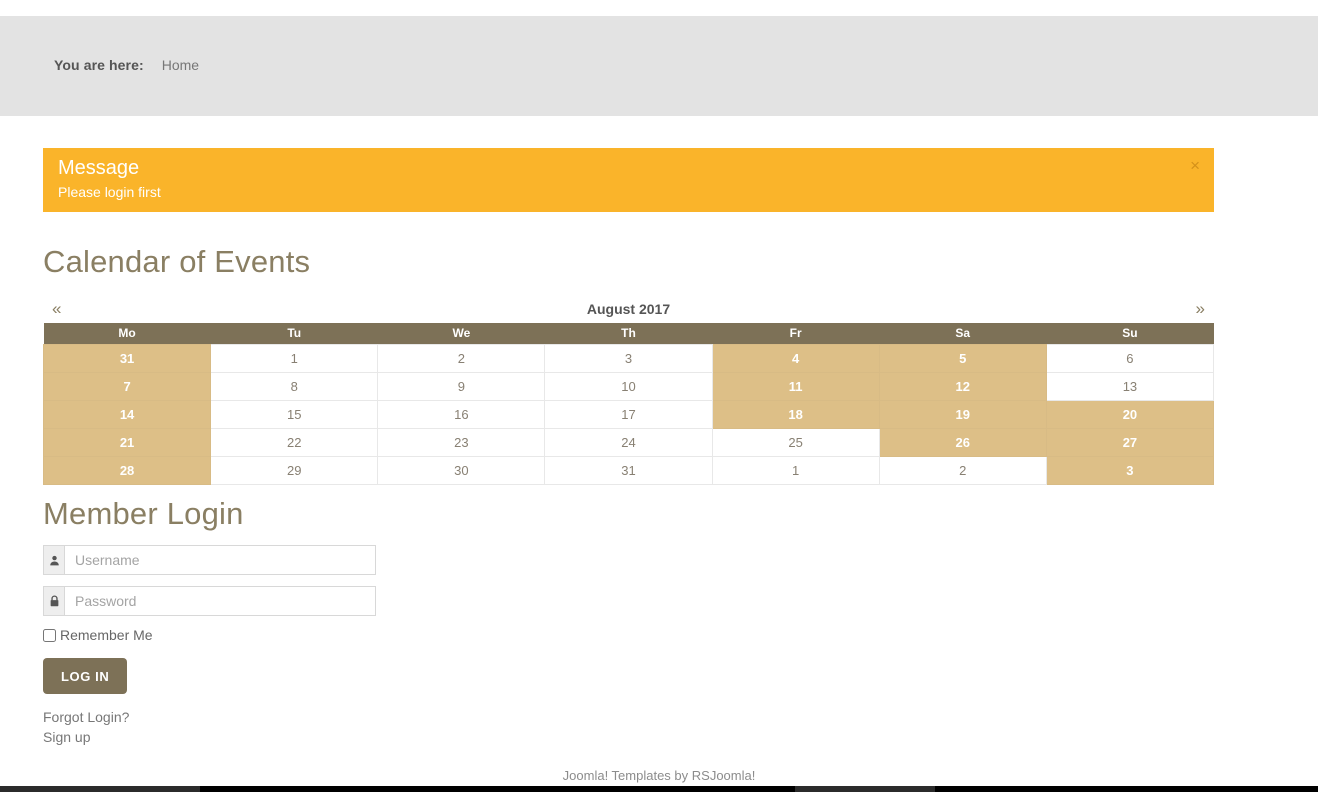 Image resolution: width=1318 pixels, height=792 pixels. Describe the element at coordinates (177, 261) in the screenshot. I see `page-title-calendar: Calendar of Events` at that location.